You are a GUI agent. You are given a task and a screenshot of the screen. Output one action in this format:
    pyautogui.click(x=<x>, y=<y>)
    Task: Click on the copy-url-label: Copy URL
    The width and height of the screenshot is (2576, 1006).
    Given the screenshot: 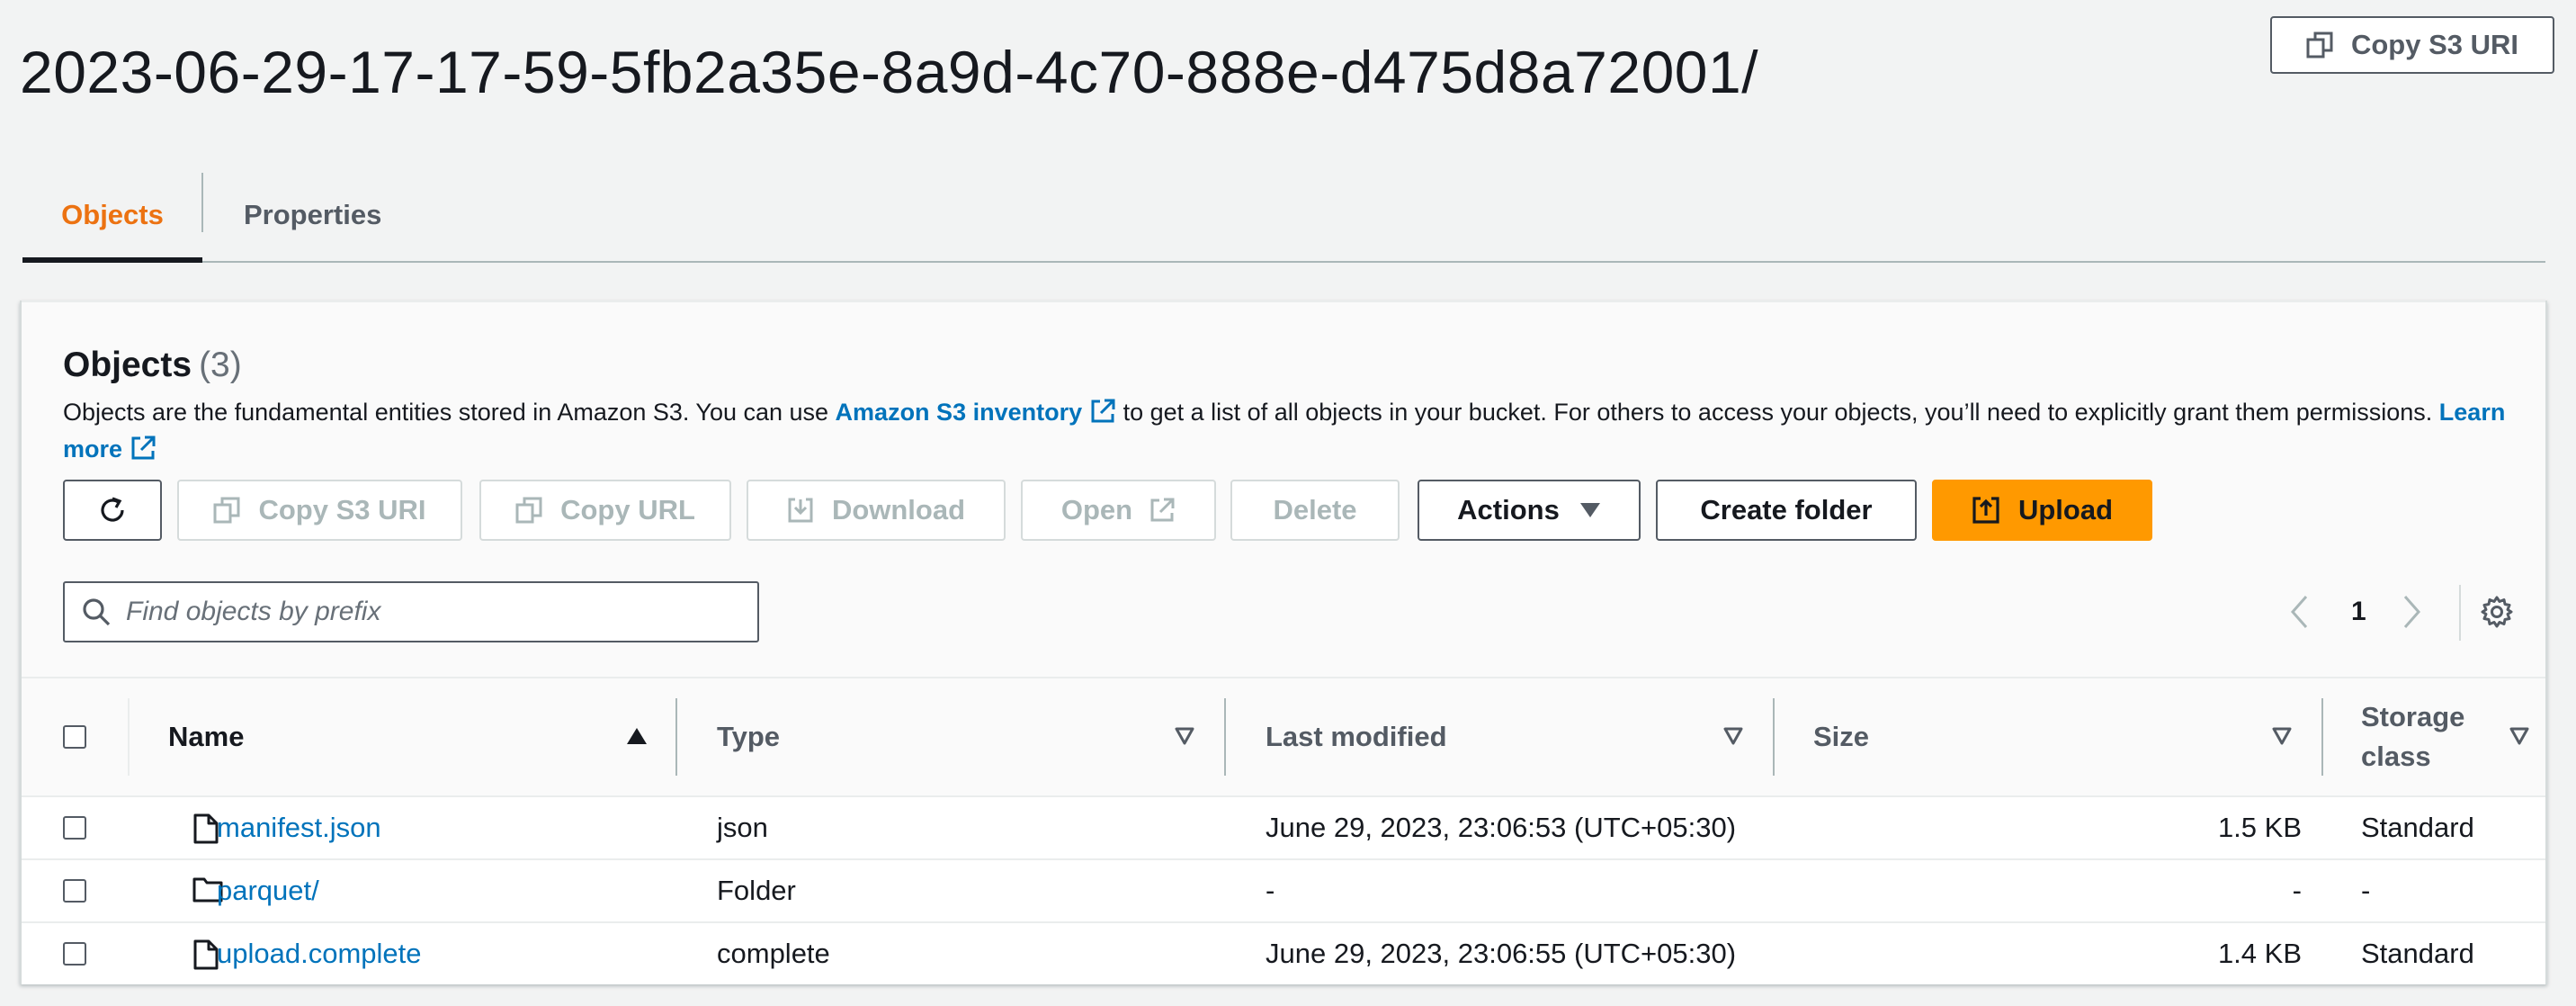 What is the action you would take?
    pyautogui.click(x=627, y=509)
    